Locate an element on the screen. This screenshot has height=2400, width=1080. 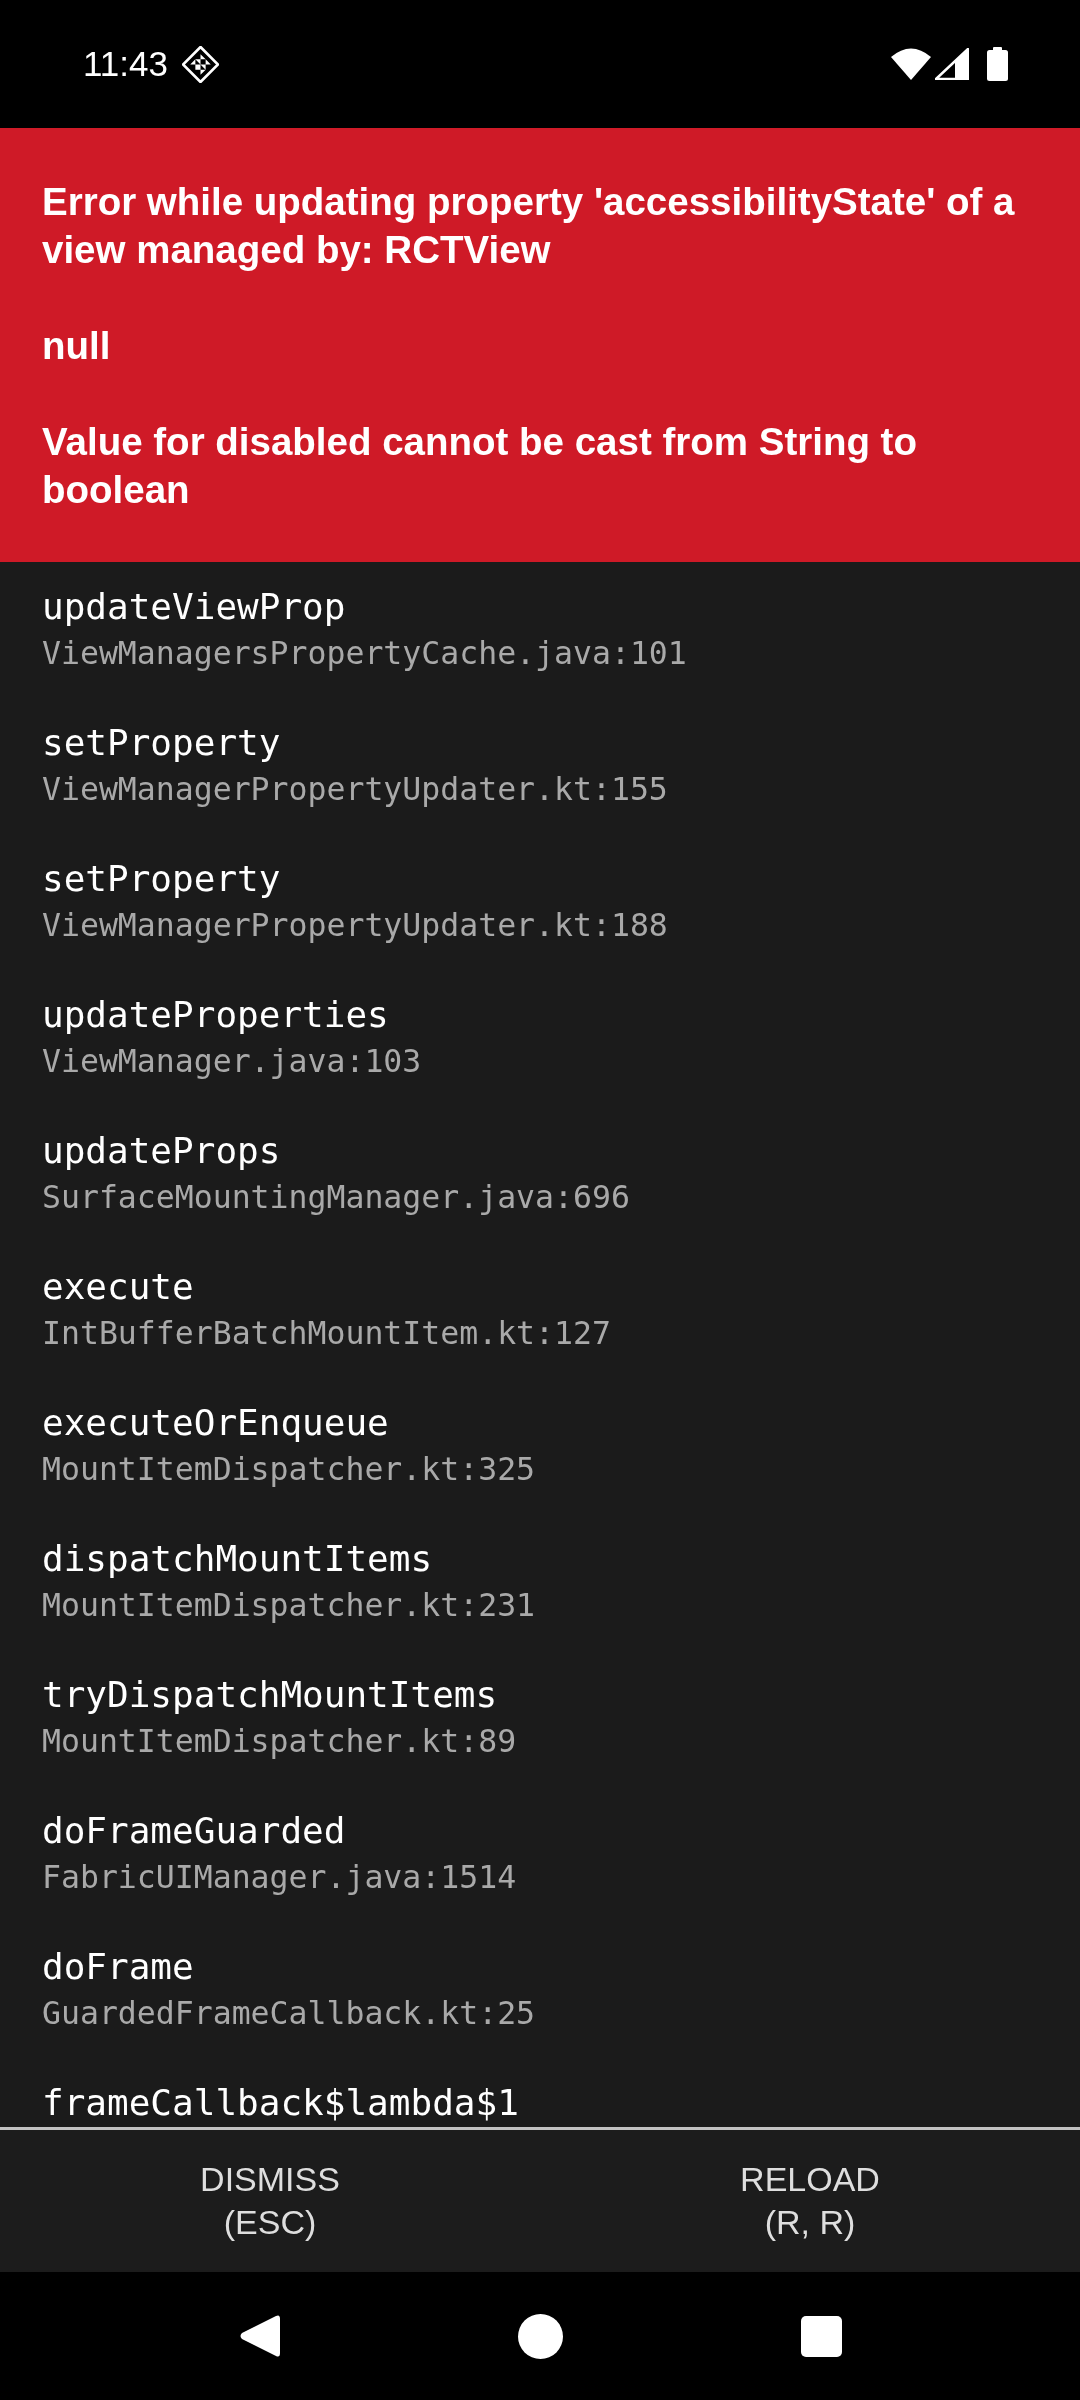
recents-icon is located at coordinates (821, 2336).